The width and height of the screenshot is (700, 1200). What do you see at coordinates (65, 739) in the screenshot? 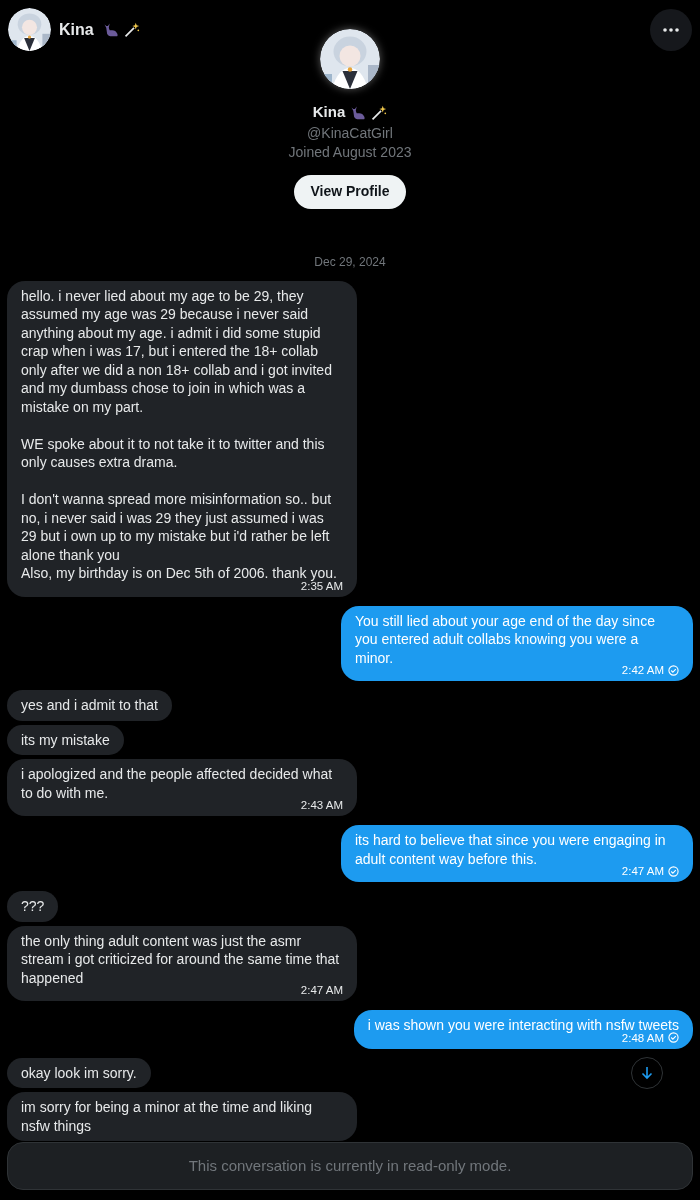
I see `message-text: its my mistake` at bounding box center [65, 739].